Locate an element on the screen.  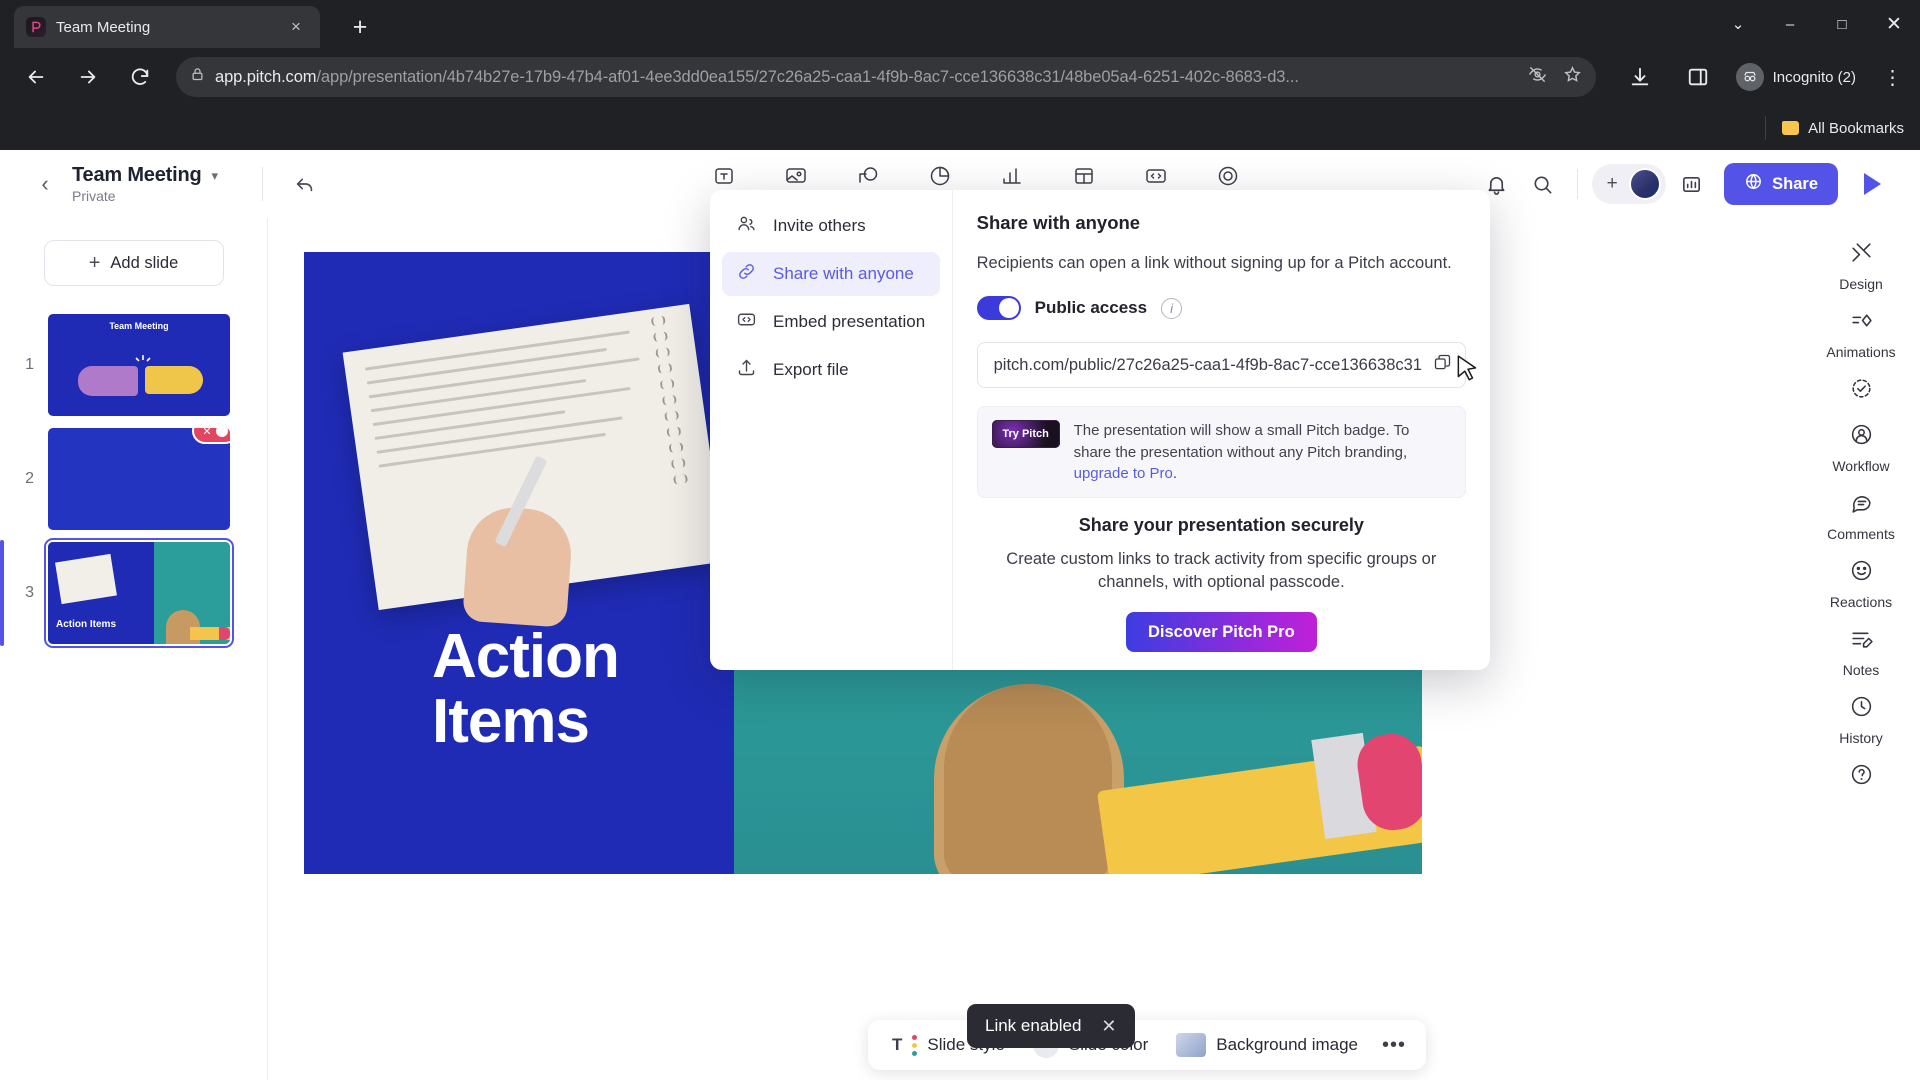
hand-illustration is located at coordinates (518, 566).